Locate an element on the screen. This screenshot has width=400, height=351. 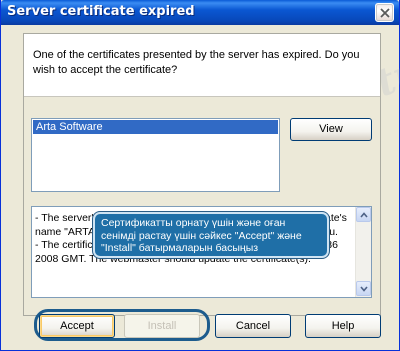
certificate-list: Arta Software is located at coordinates (155, 155).